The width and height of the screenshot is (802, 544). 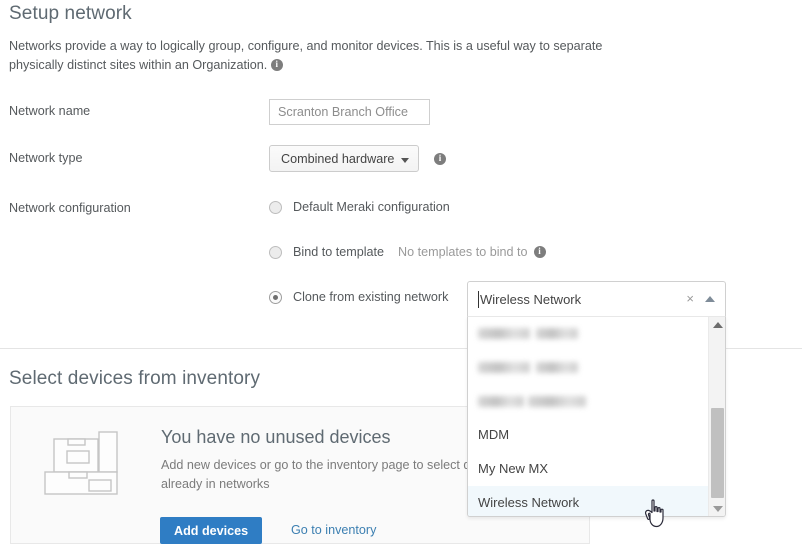 What do you see at coordinates (50, 111) in the screenshot?
I see `network-name-label: Network name` at bounding box center [50, 111].